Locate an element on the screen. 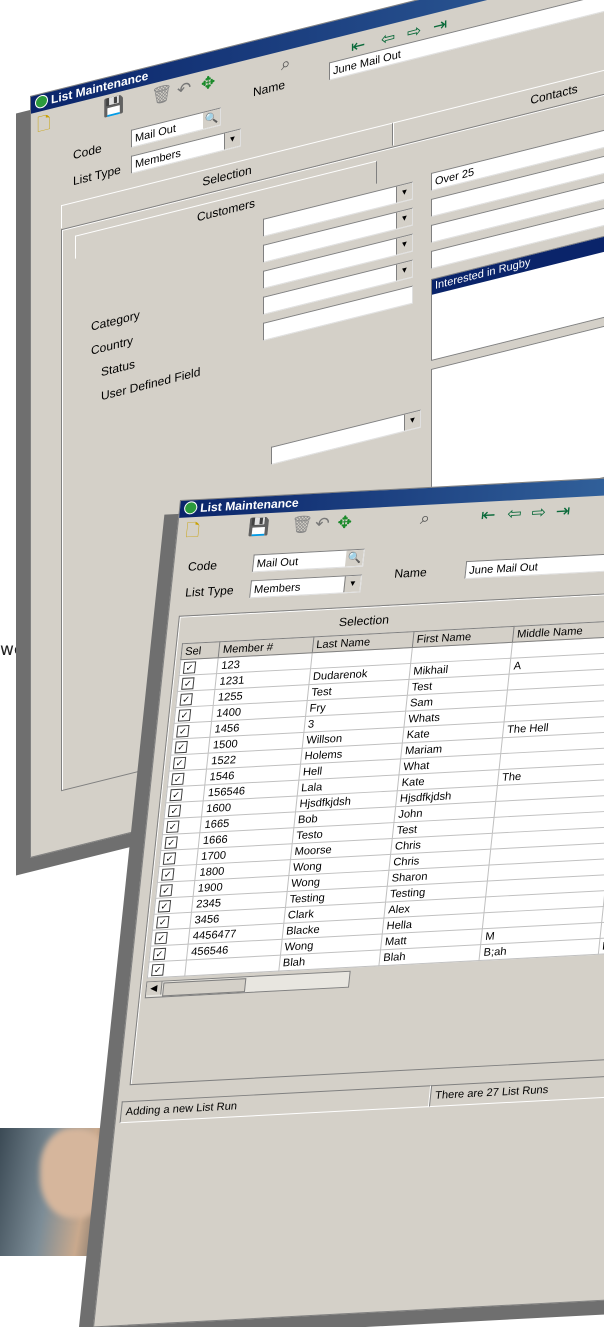  next-record-icon: ⇨ is located at coordinates (538, 513).